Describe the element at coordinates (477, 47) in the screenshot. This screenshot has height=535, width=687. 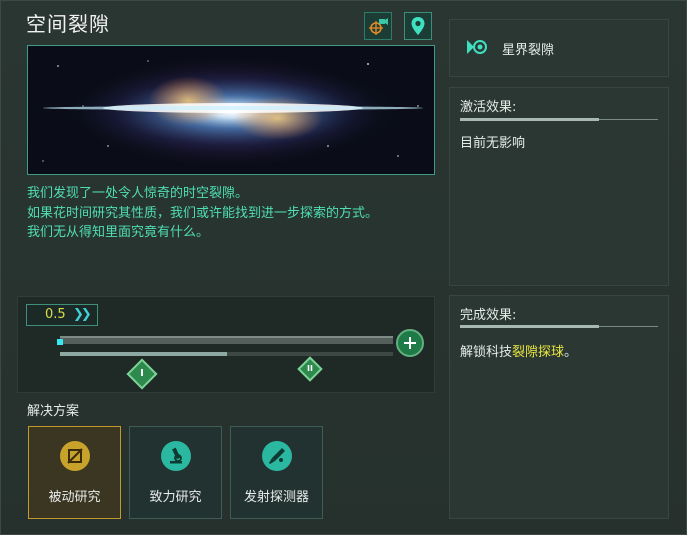
I see `system-icon` at that location.